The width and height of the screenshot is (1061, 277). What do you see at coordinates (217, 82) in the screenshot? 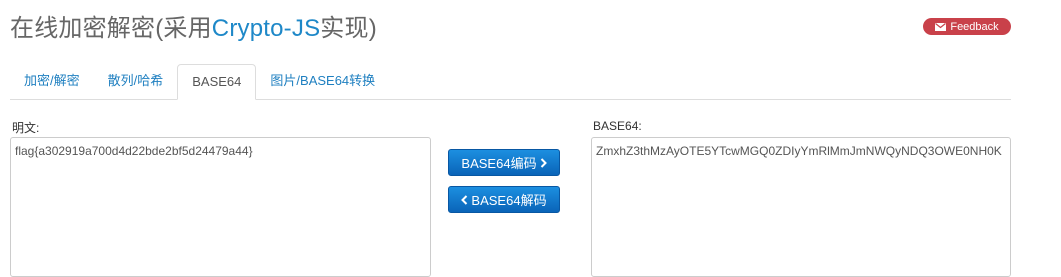
I see `tab-base64: BASE64` at bounding box center [217, 82].